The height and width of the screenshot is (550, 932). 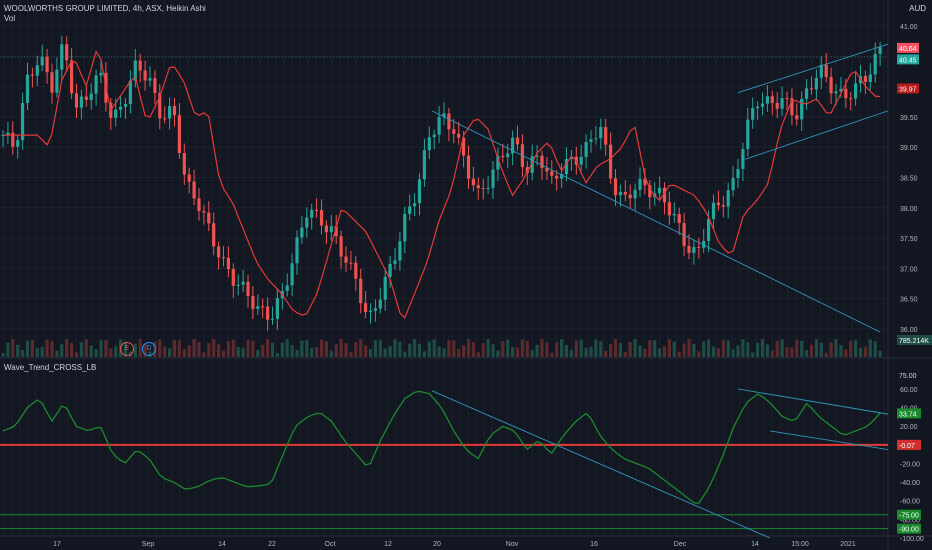 What do you see at coordinates (914, 341) in the screenshot?
I see `volume-badge-label: 785.214K` at bounding box center [914, 341].